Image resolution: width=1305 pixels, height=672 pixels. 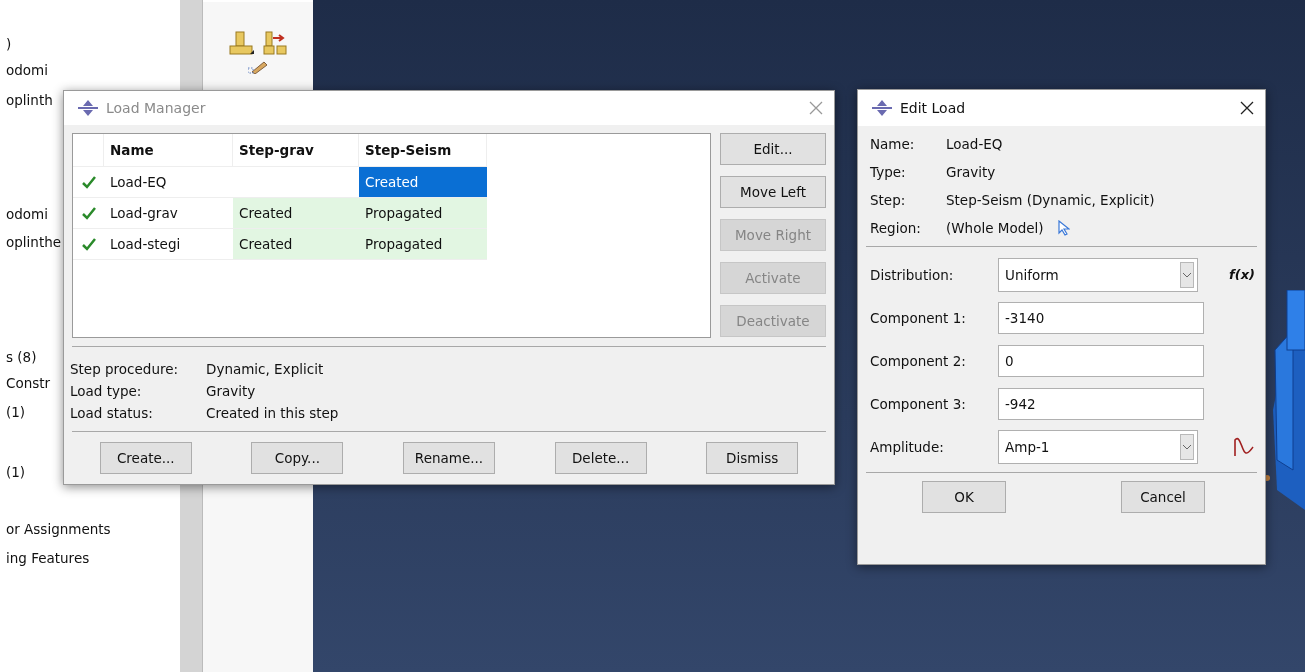 What do you see at coordinates (275, 43) in the screenshot?
I see `block-move-icon` at bounding box center [275, 43].